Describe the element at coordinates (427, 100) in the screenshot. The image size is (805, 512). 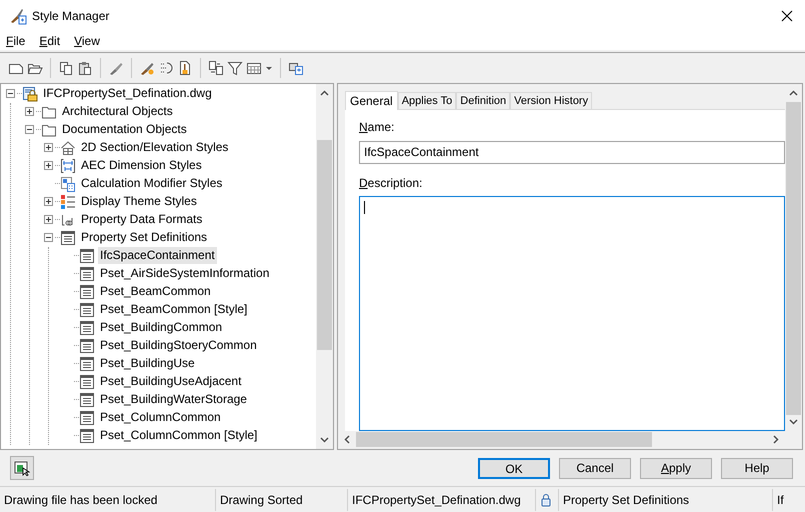
I see `tab: Applies To` at that location.